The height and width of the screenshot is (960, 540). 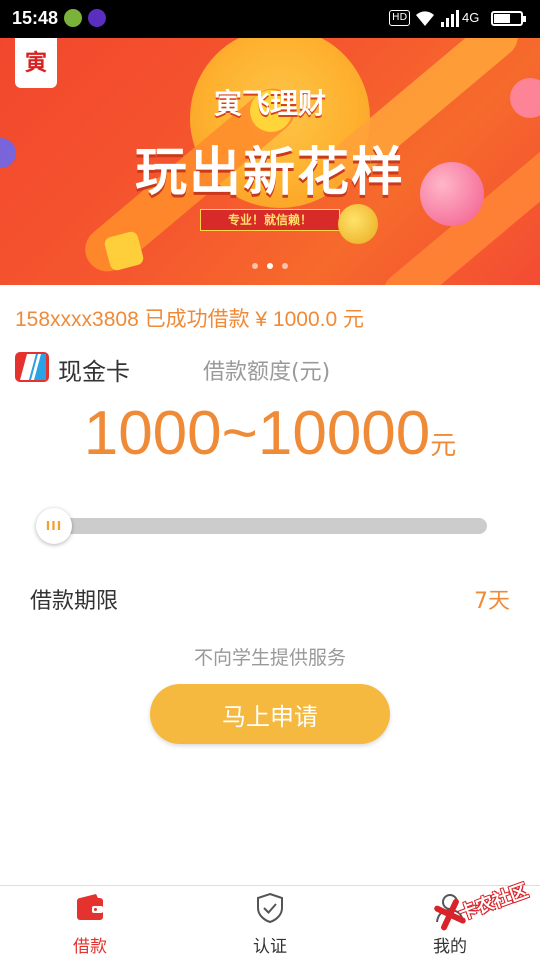 I want to click on status-bar: 15:48 HD 4G, so click(x=270, y=19).